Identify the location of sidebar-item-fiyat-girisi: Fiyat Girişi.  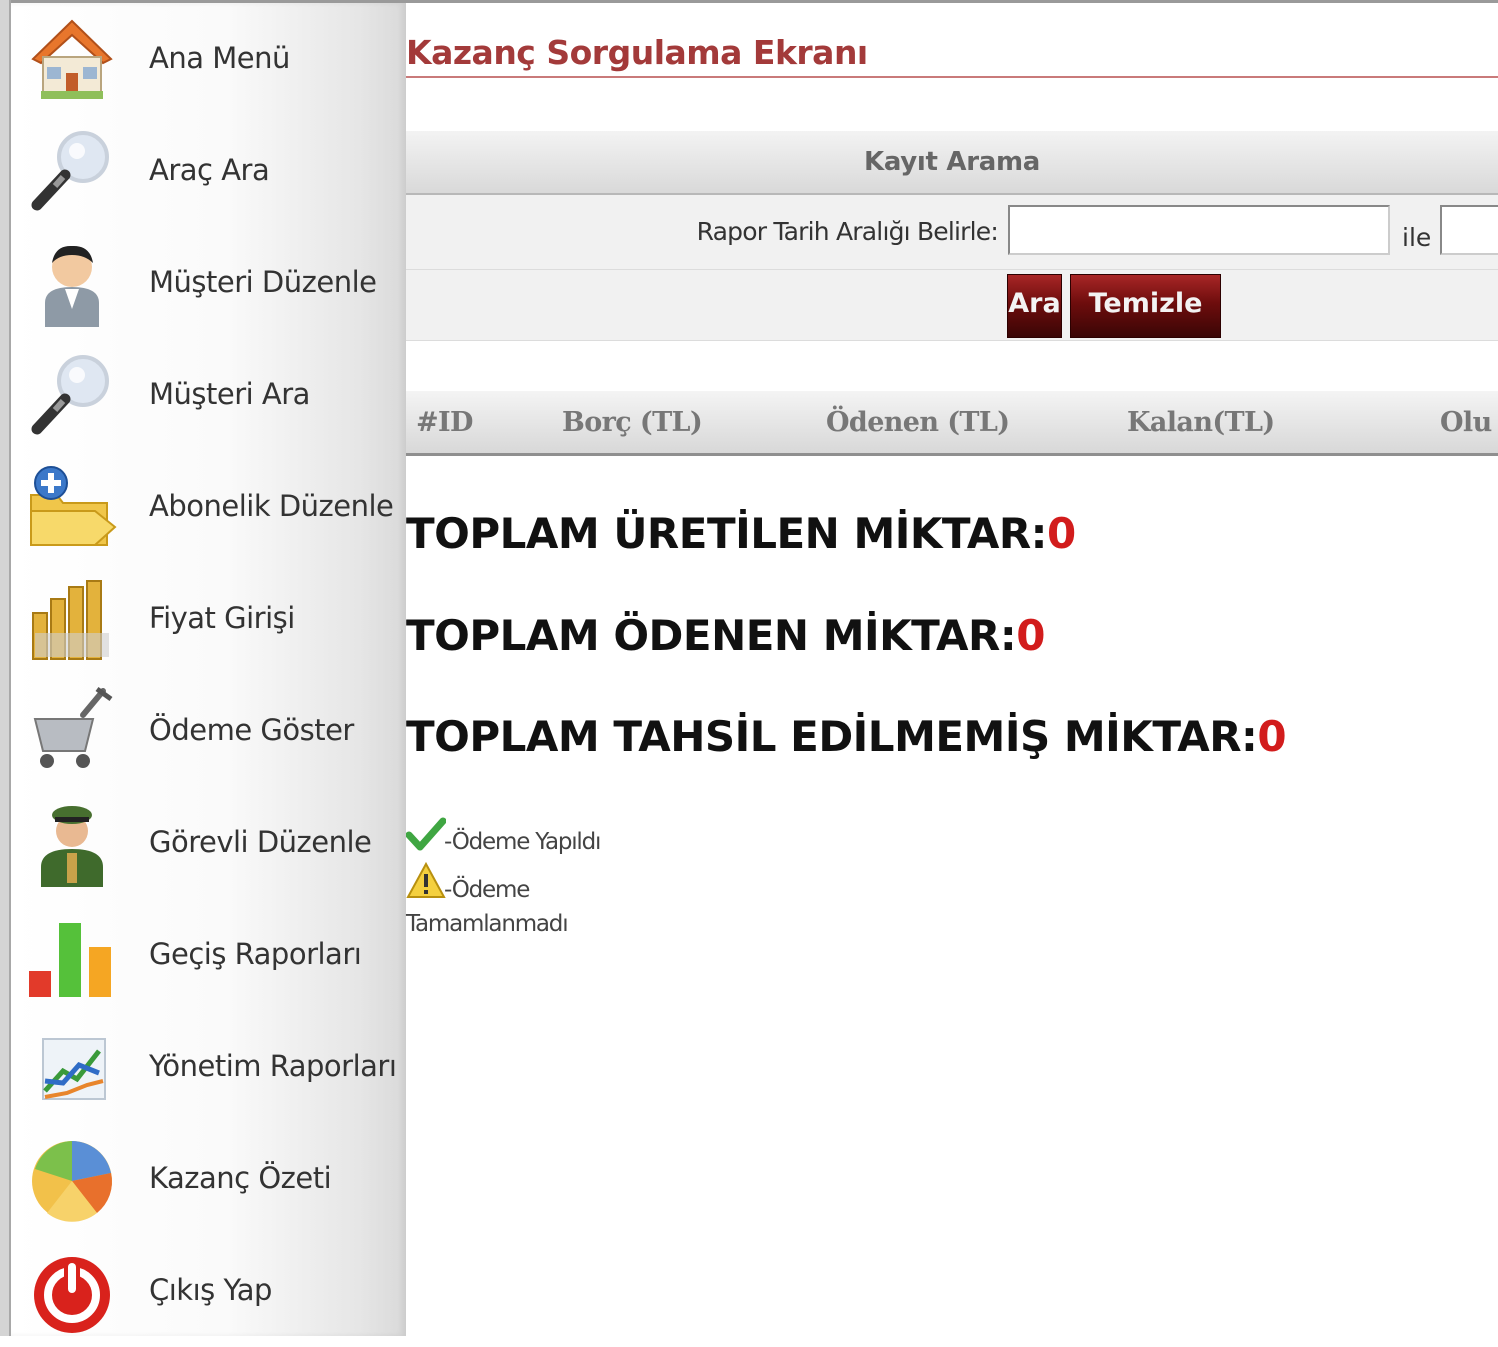
(208, 619).